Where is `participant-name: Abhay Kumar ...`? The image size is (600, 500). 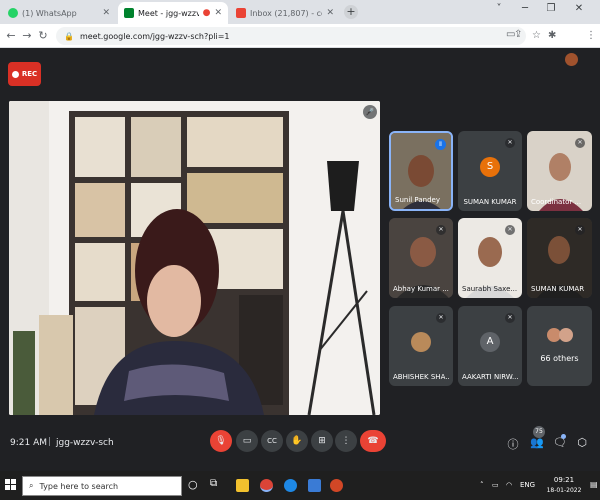
participant-name: Abhay Kumar ... is located at coordinates (421, 289).